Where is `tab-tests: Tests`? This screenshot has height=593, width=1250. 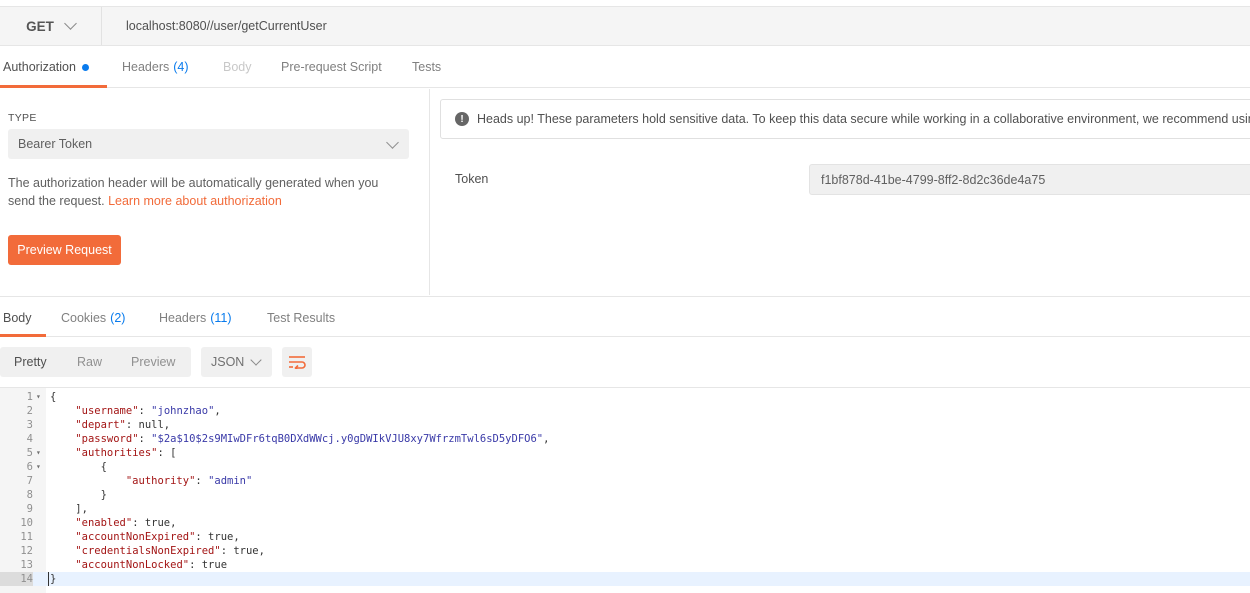 tab-tests: Tests is located at coordinates (426, 67).